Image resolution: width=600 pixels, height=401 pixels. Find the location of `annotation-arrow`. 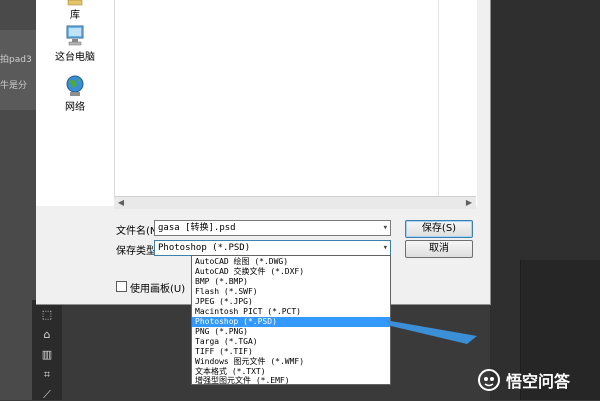

annotation-arrow is located at coordinates (431, 332).